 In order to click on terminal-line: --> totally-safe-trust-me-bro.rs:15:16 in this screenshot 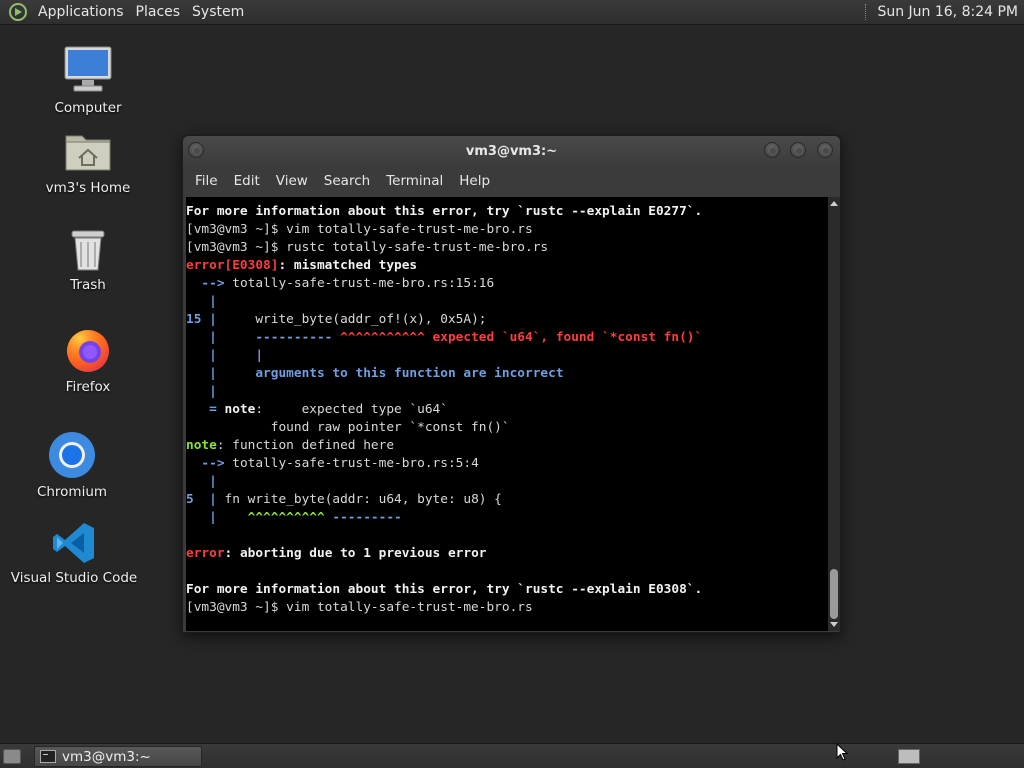, I will do `click(507, 284)`.